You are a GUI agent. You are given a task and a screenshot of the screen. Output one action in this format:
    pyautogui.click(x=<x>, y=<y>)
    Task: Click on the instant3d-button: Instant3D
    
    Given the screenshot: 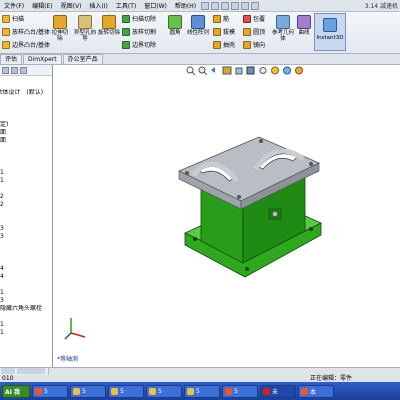 What is the action you would take?
    pyautogui.click(x=330, y=32)
    